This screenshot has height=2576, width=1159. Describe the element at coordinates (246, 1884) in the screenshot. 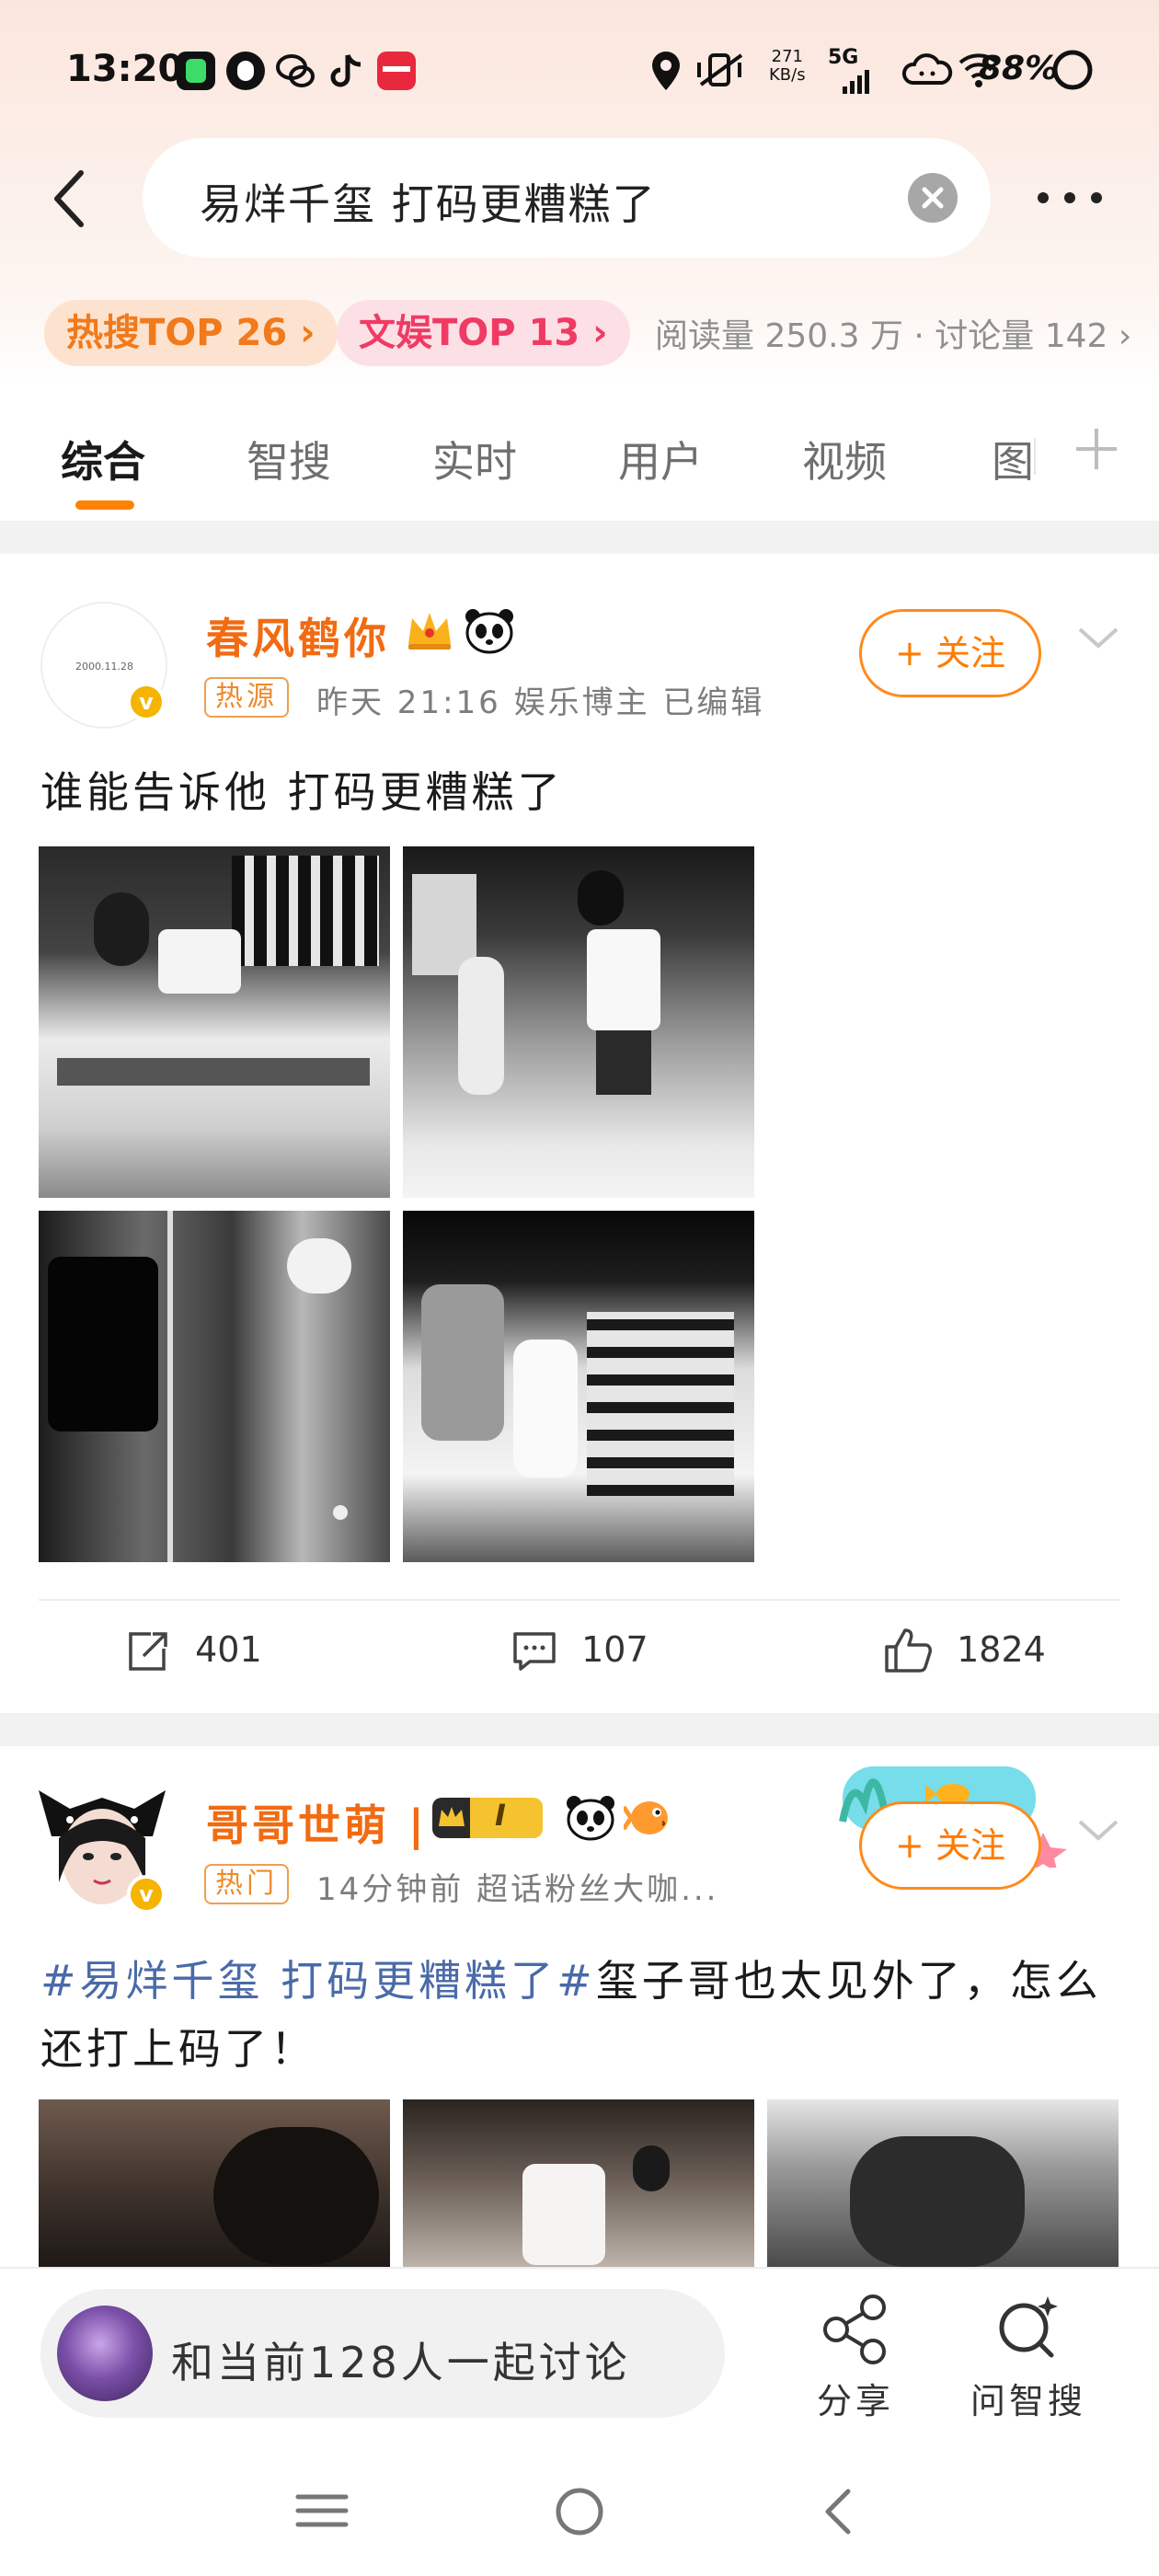

I see `hot-tag: 热门` at that location.